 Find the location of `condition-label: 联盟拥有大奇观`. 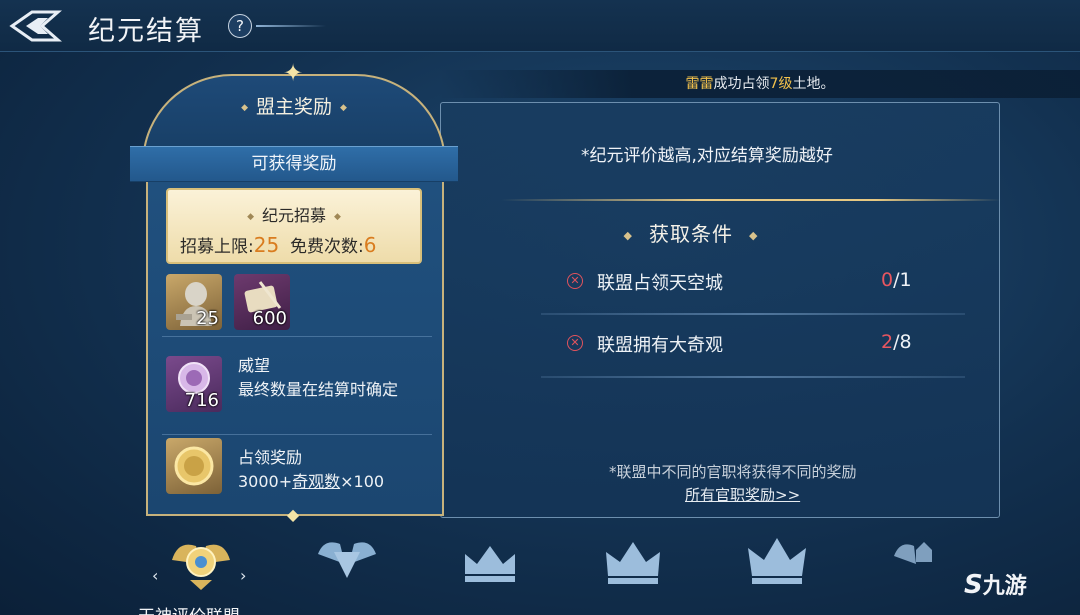

condition-label: 联盟拥有大奇观 is located at coordinates (660, 345).